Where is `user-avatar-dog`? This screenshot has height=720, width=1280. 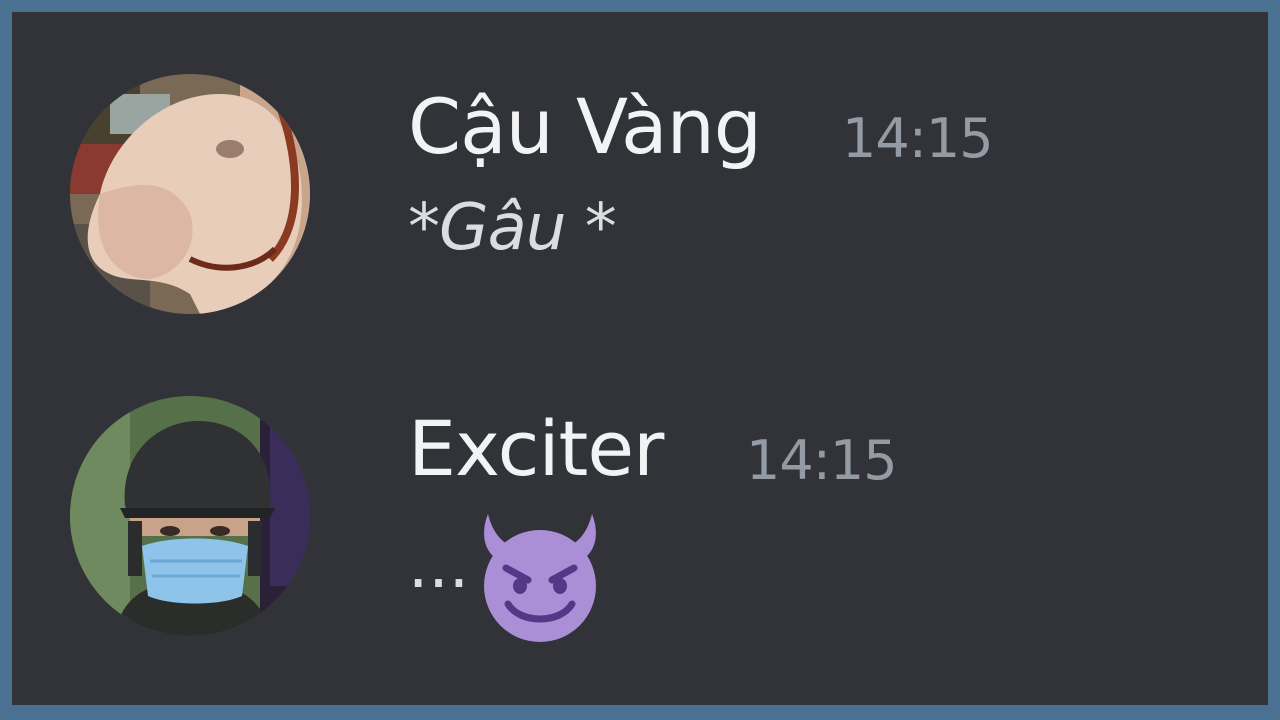
user-avatar-dog is located at coordinates (190, 194).